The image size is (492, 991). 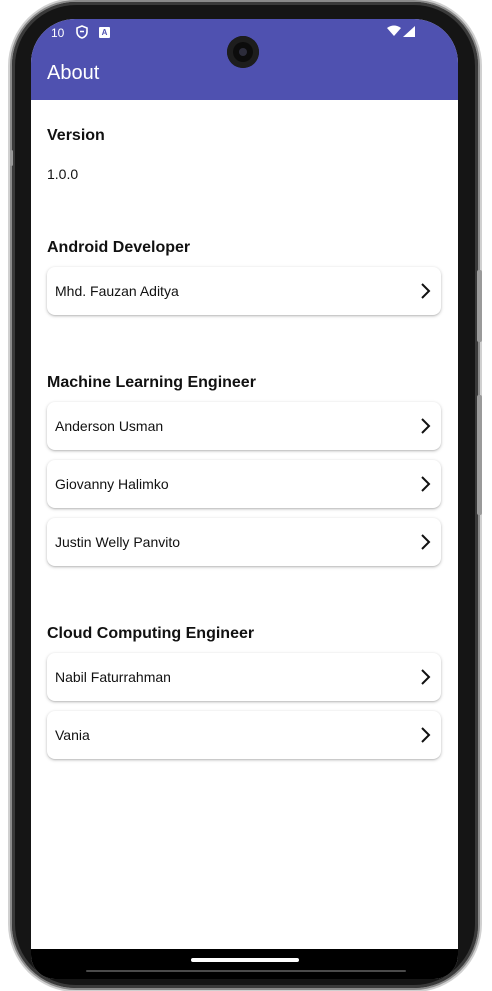 What do you see at coordinates (479, 455) in the screenshot?
I see `volume-button` at bounding box center [479, 455].